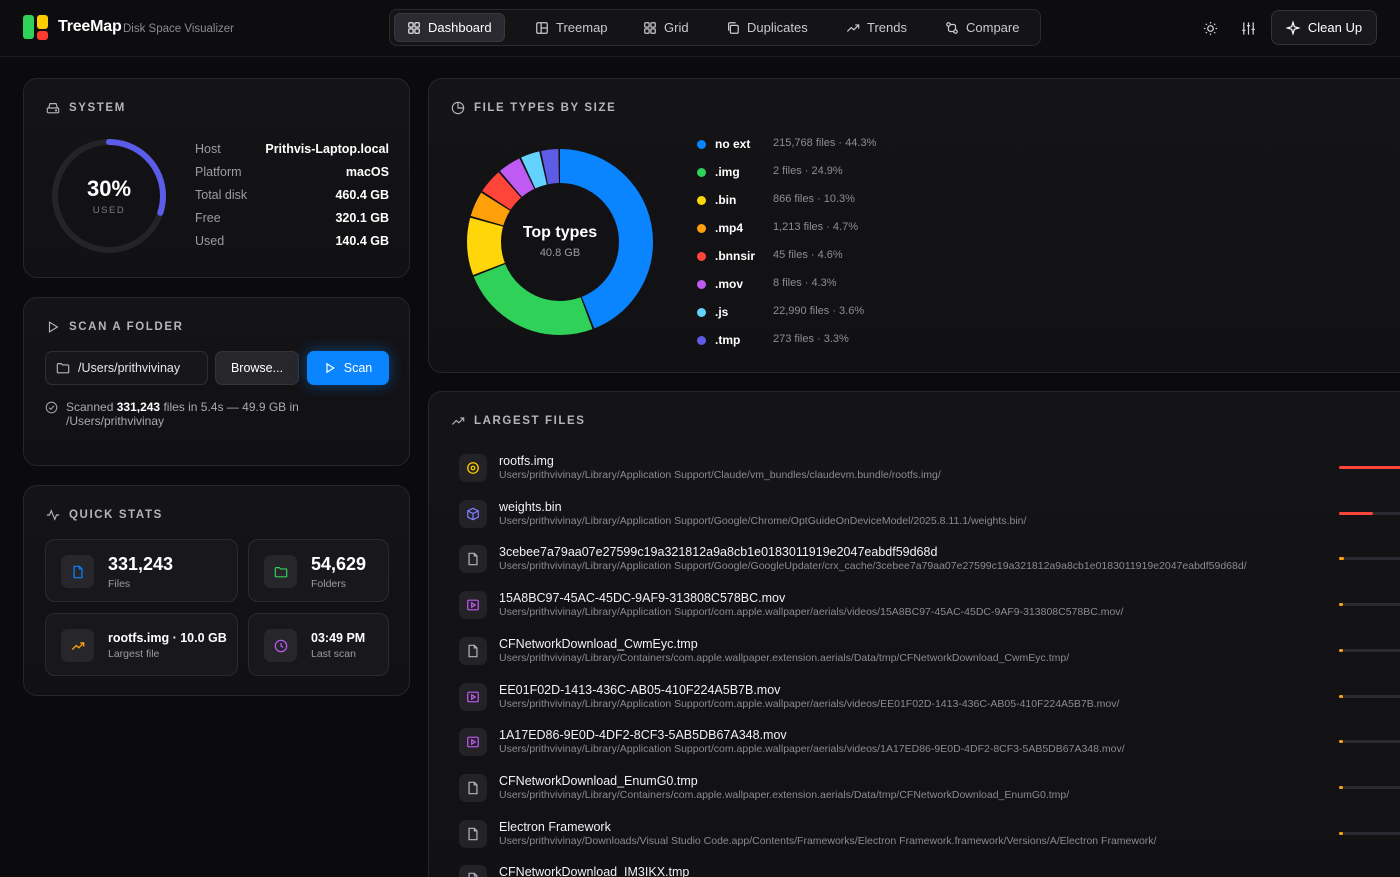 This screenshot has width=1400, height=877. Describe the element at coordinates (292, 149) in the screenshot. I see `system-row-host: Host Prithvis-Laptop.local` at that location.